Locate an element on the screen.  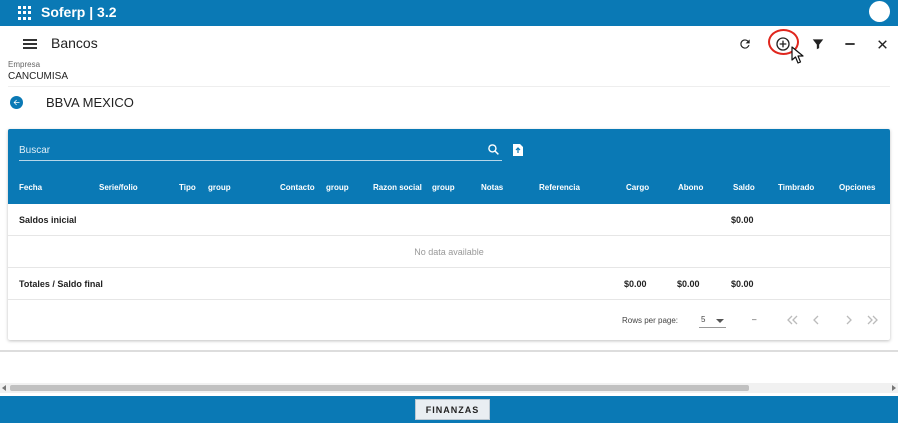
bank-title: BBVA MEXICO is located at coordinates (90, 102).